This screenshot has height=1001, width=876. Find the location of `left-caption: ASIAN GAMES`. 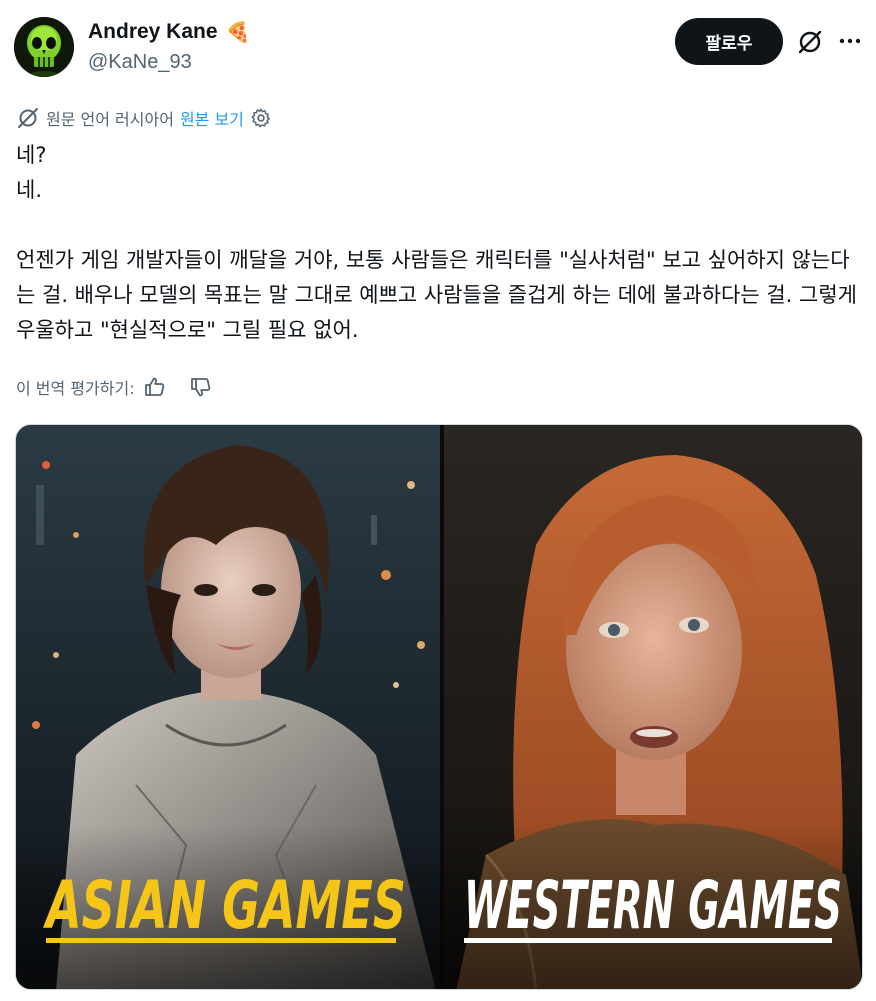

left-caption: ASIAN GAMES is located at coordinates (224, 905).